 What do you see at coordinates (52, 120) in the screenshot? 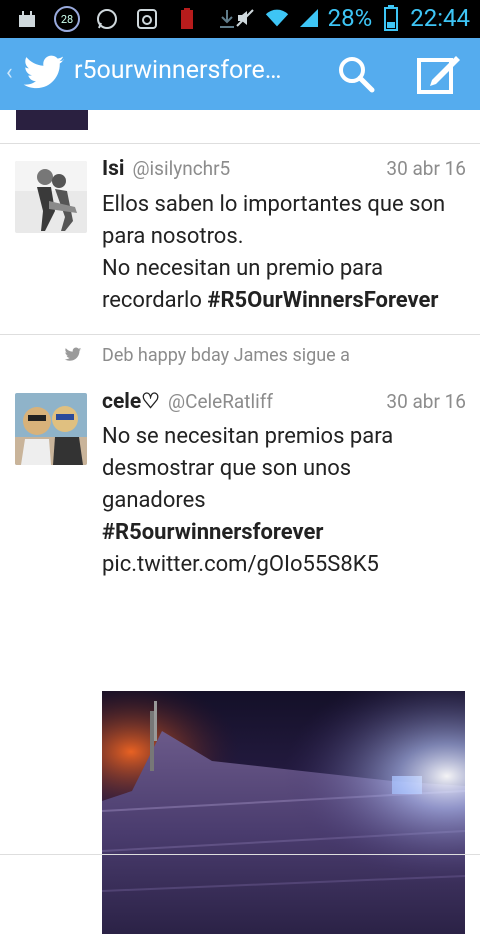
I see `previous-tweet-media` at bounding box center [52, 120].